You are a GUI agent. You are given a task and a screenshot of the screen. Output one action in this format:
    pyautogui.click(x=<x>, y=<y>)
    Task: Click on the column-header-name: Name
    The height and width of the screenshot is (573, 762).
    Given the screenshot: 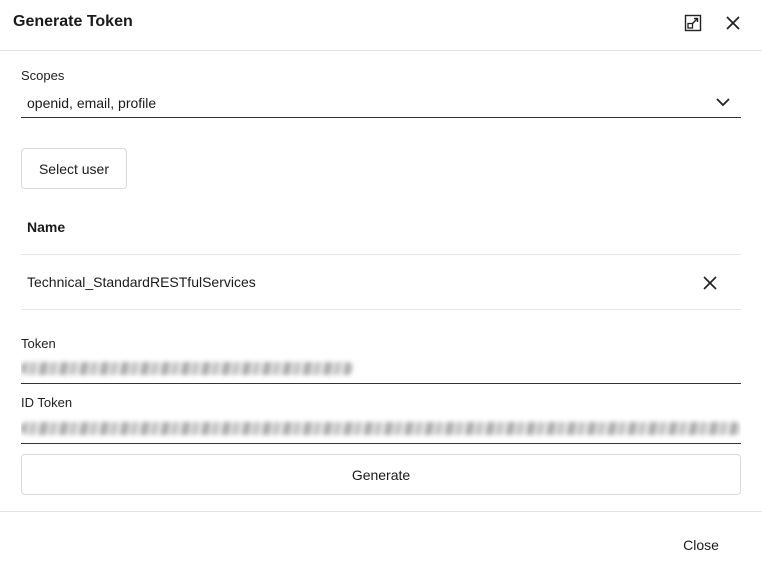 What is the action you would take?
    pyautogui.click(x=46, y=227)
    